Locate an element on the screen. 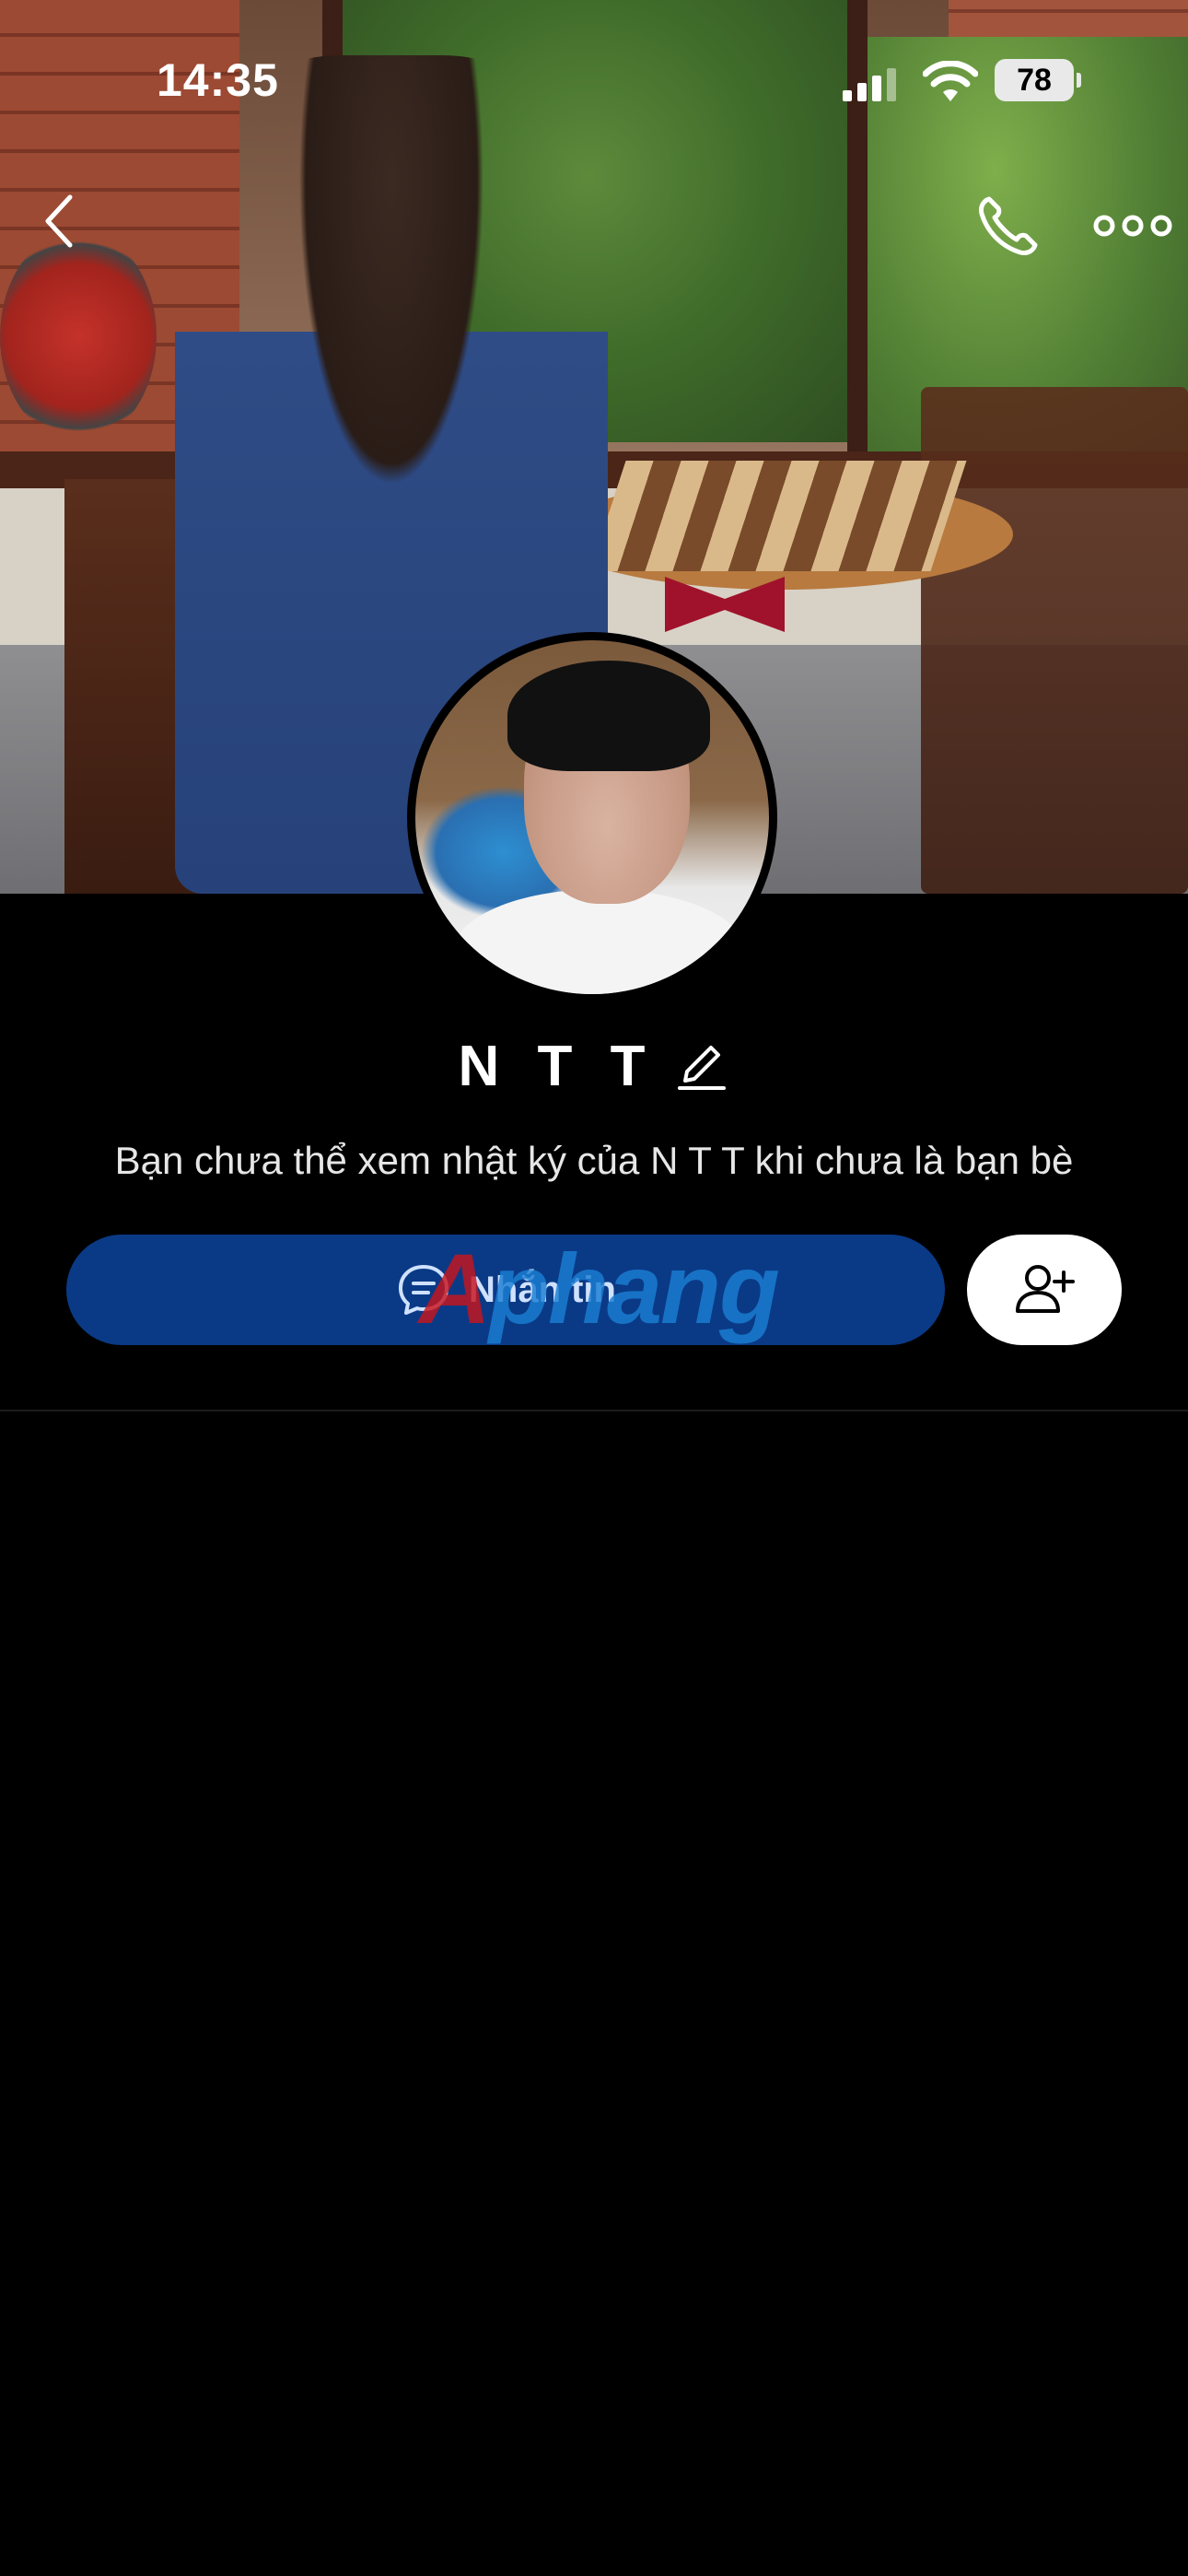 The width and height of the screenshot is (1188, 2576). cover-fan is located at coordinates (78, 336).